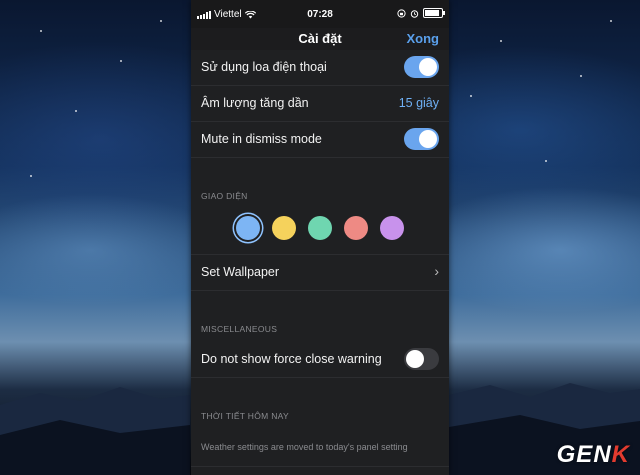 This screenshot has height=475, width=640. I want to click on color-swatch-red, so click(356, 228).